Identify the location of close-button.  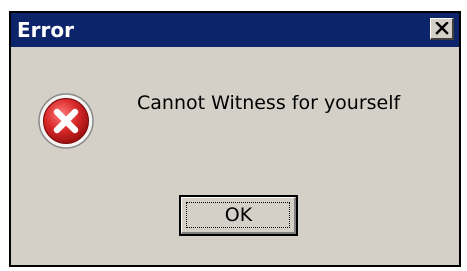
(442, 29).